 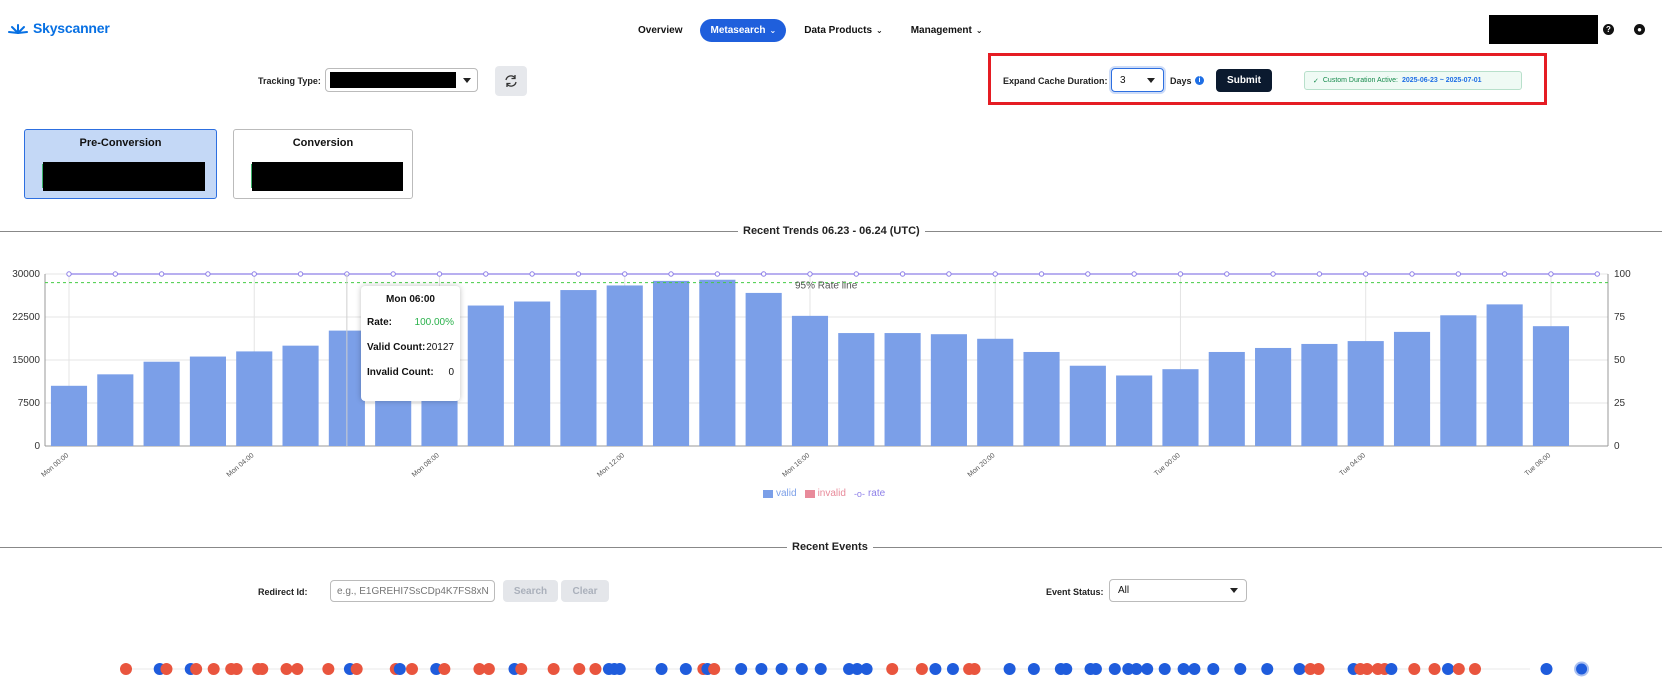 I want to click on redirect-id-input, so click(x=412, y=591).